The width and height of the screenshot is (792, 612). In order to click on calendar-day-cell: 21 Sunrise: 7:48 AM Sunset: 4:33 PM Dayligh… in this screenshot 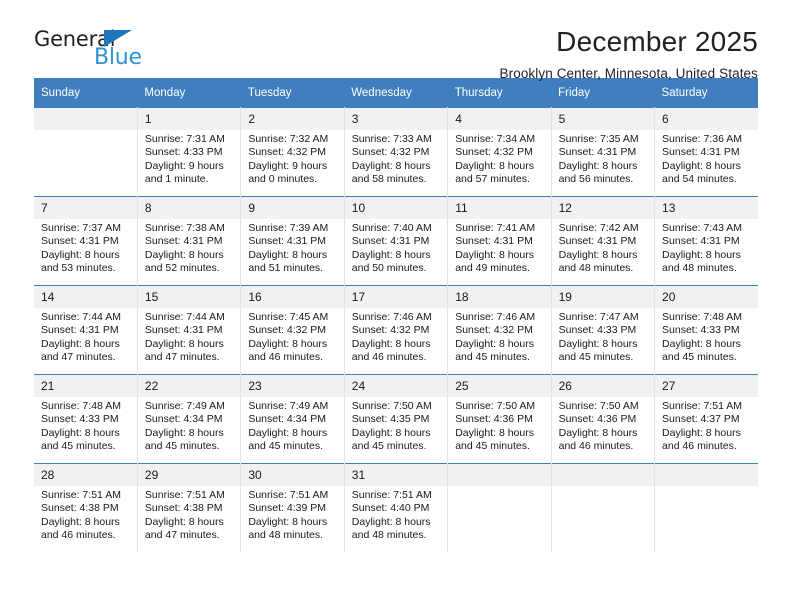, I will do `click(86, 419)`.